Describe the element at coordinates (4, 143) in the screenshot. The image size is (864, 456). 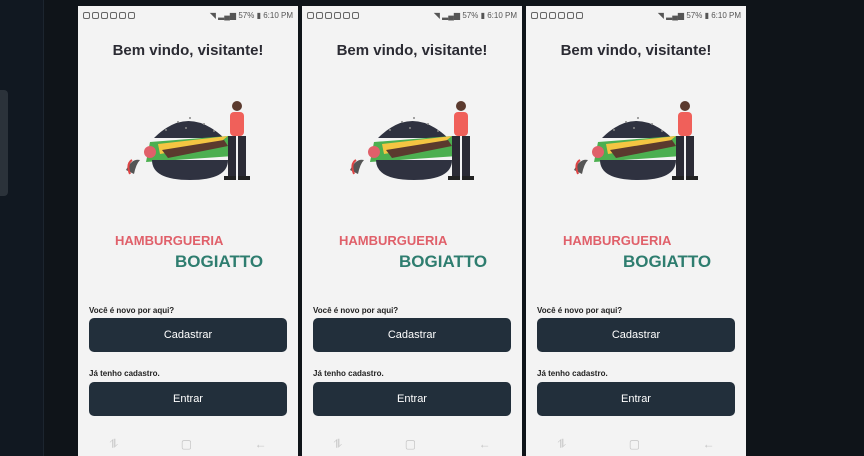
I see `side-panel-tab` at that location.